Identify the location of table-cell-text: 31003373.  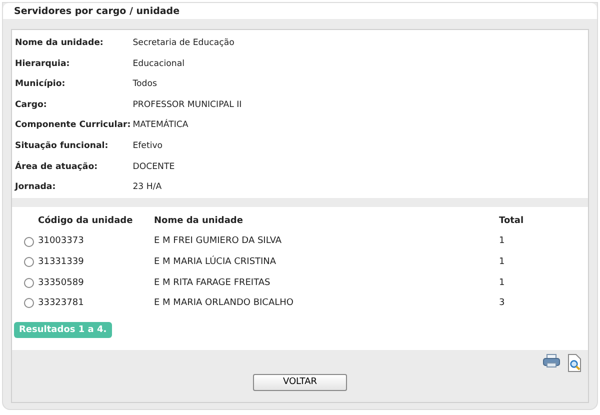
(61, 241).